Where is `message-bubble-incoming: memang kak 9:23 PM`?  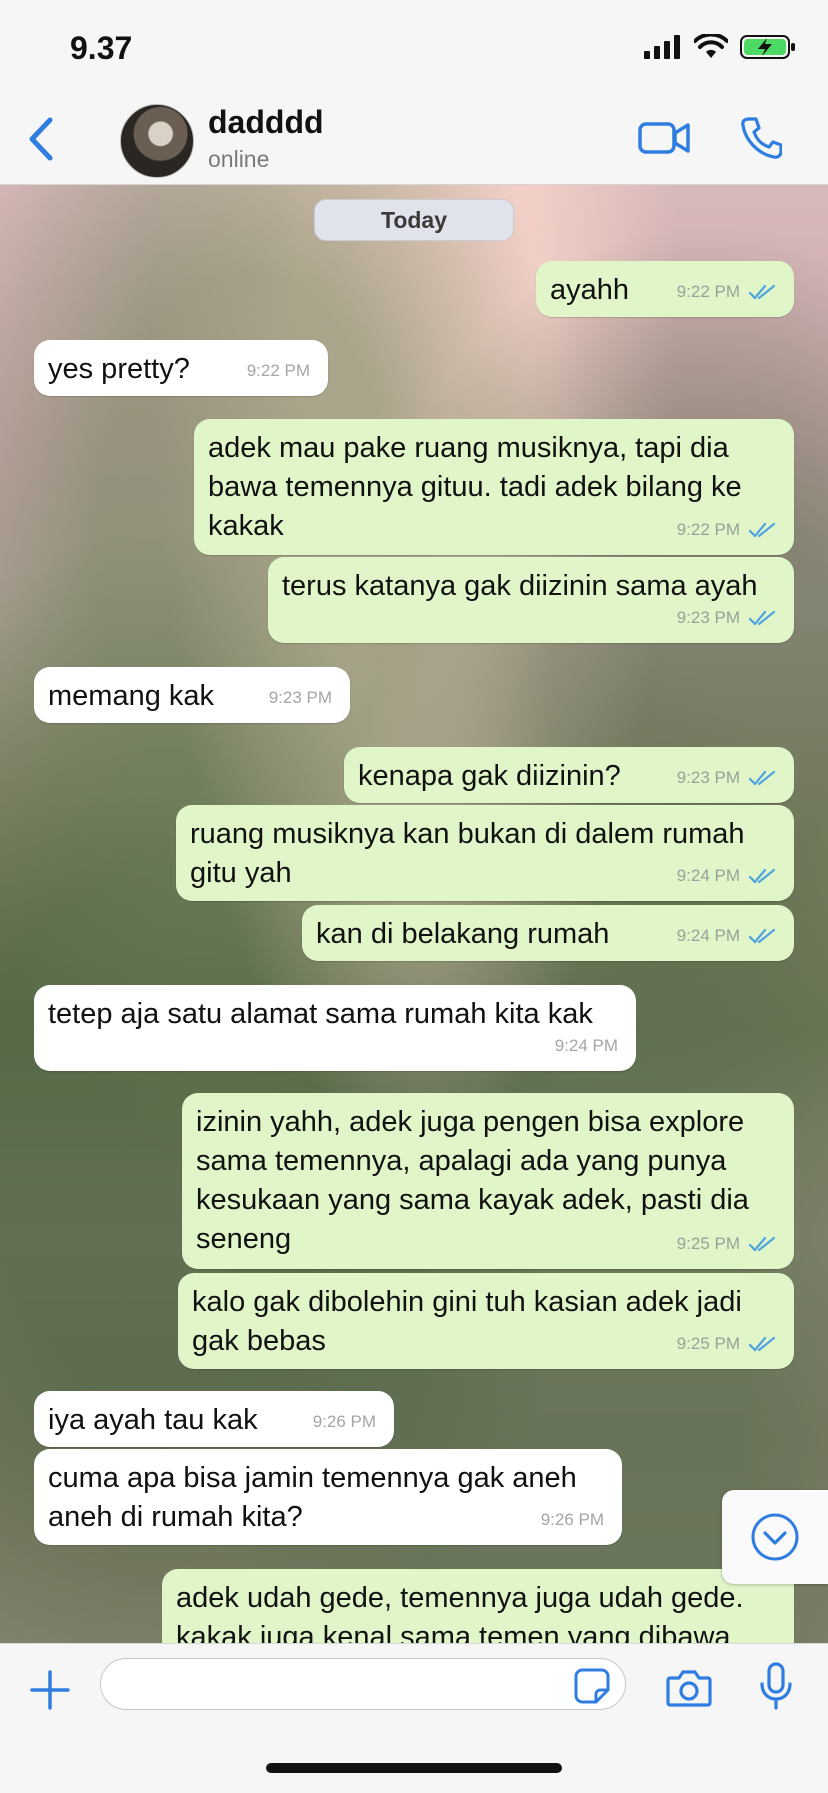
message-bubble-incoming: memang kak 9:23 PM is located at coordinates (192, 695).